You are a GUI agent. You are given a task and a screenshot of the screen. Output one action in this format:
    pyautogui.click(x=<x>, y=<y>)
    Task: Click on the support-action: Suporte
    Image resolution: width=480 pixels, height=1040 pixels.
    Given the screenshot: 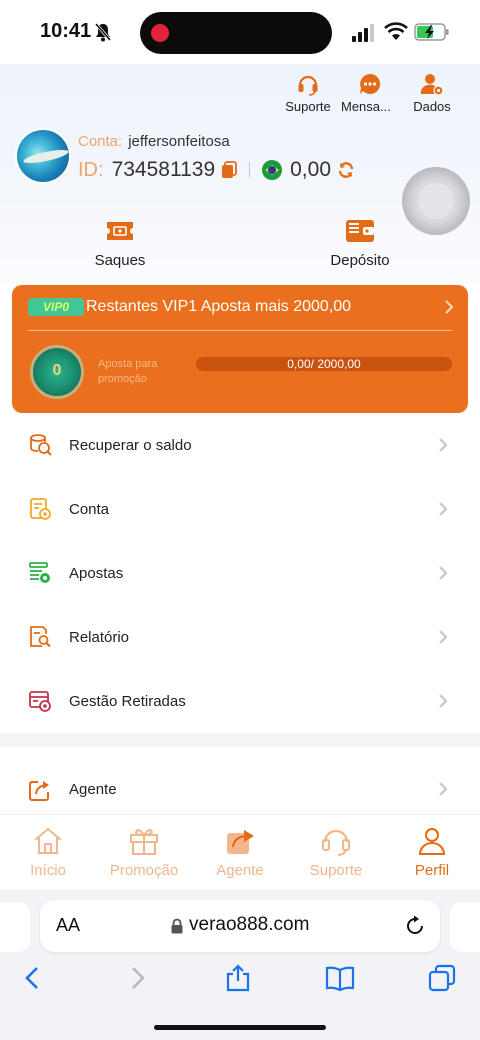 What is the action you would take?
    pyautogui.click(x=308, y=93)
    